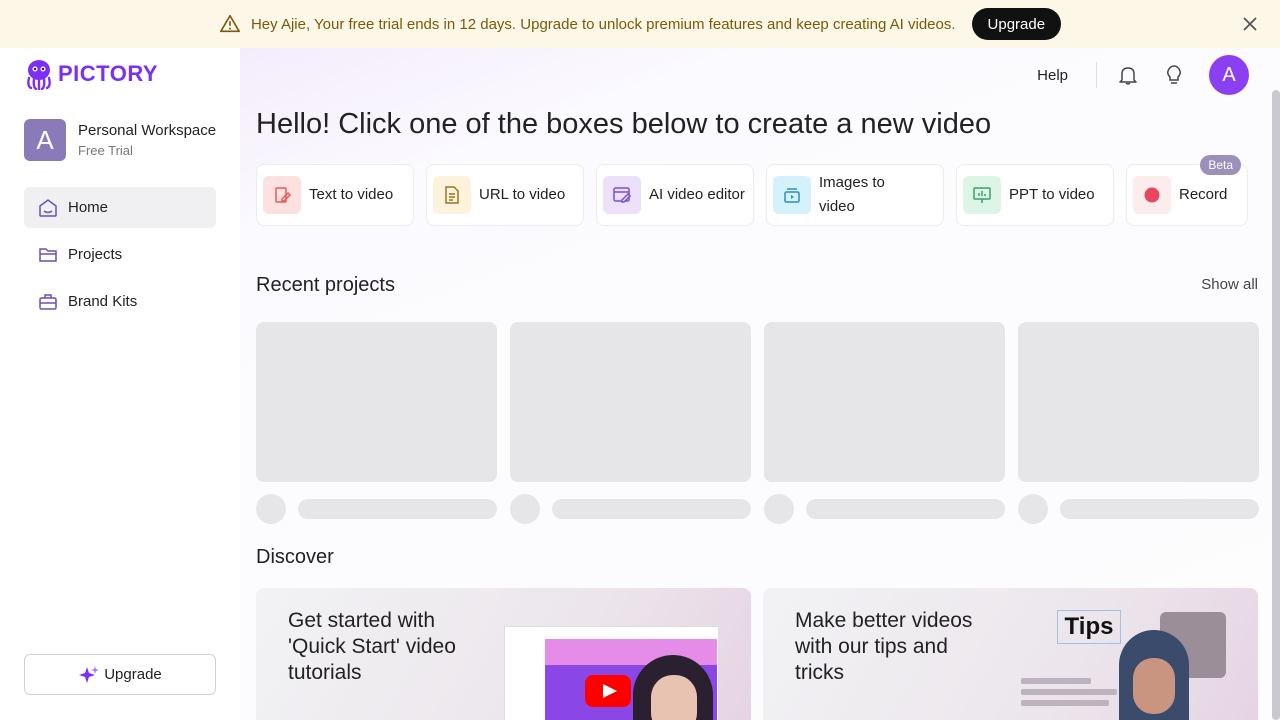  Describe the element at coordinates (1250, 24) in the screenshot. I see `close-icon` at that location.